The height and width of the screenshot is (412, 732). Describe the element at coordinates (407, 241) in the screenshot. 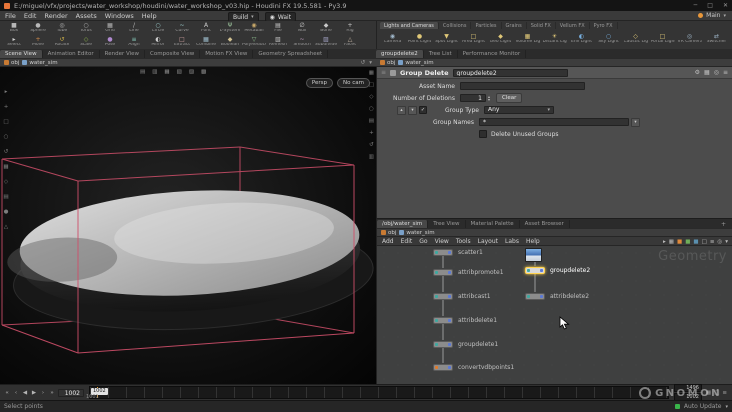

I see `network-menu-item: Edit` at that location.